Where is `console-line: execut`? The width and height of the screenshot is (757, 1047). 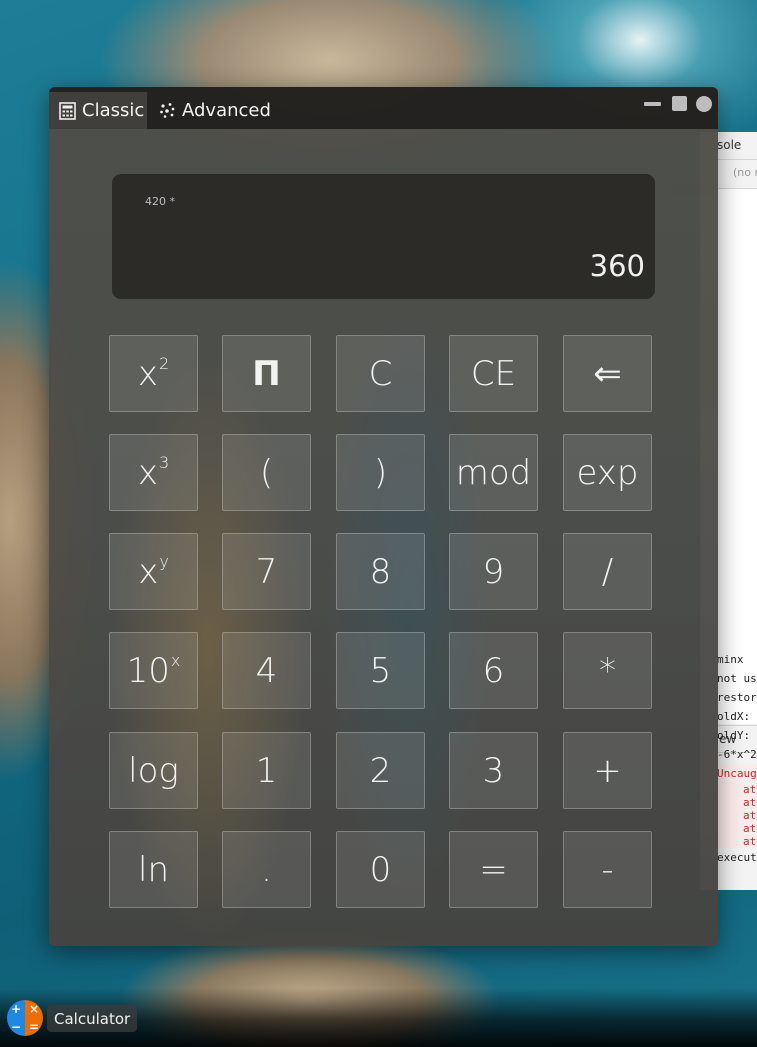 console-line: execut is located at coordinates (737, 857).